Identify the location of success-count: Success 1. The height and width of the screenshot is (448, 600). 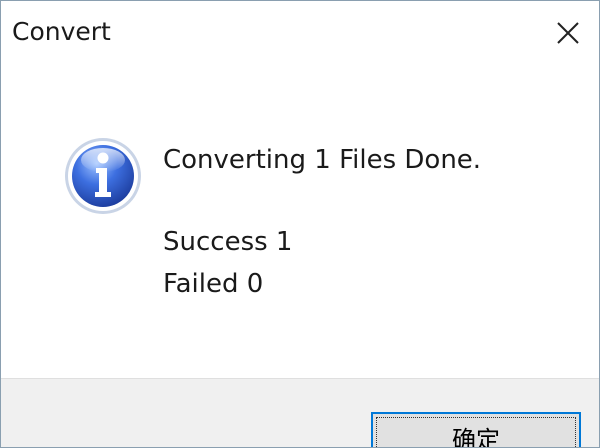
(228, 242).